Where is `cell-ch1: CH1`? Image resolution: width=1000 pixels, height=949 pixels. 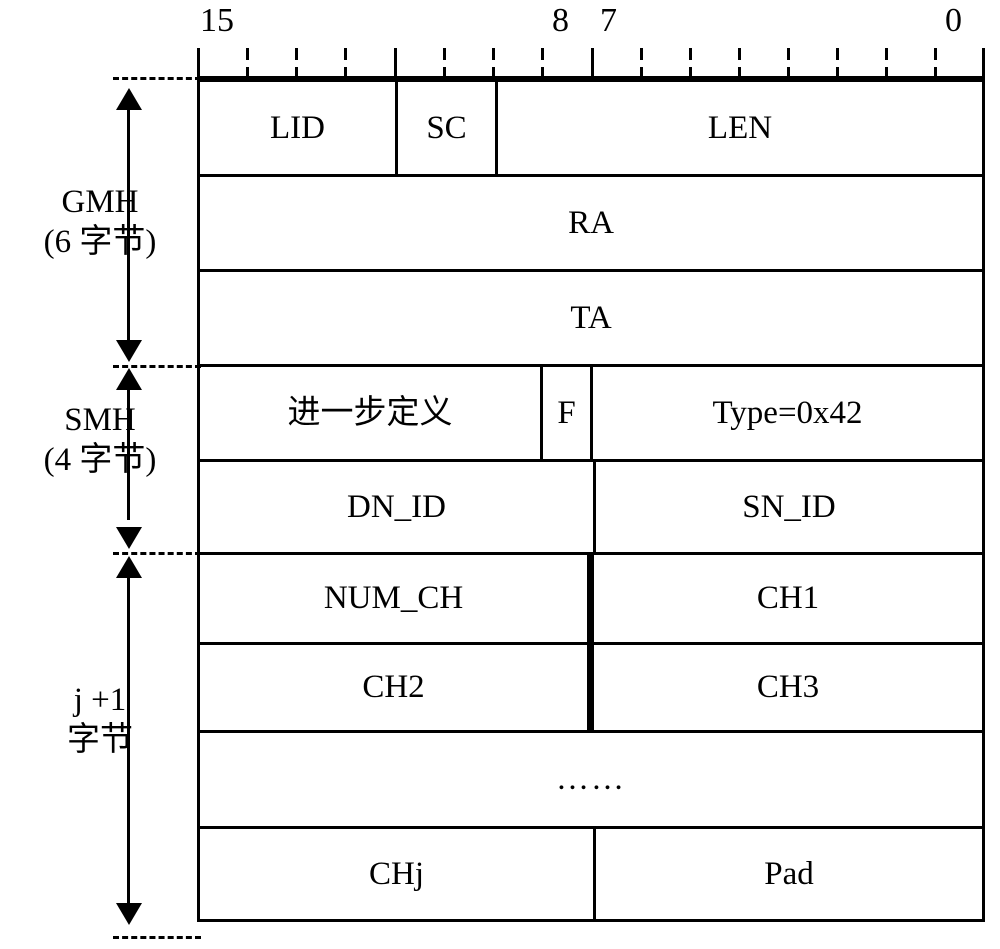
cell-ch1: CH1 is located at coordinates (788, 598).